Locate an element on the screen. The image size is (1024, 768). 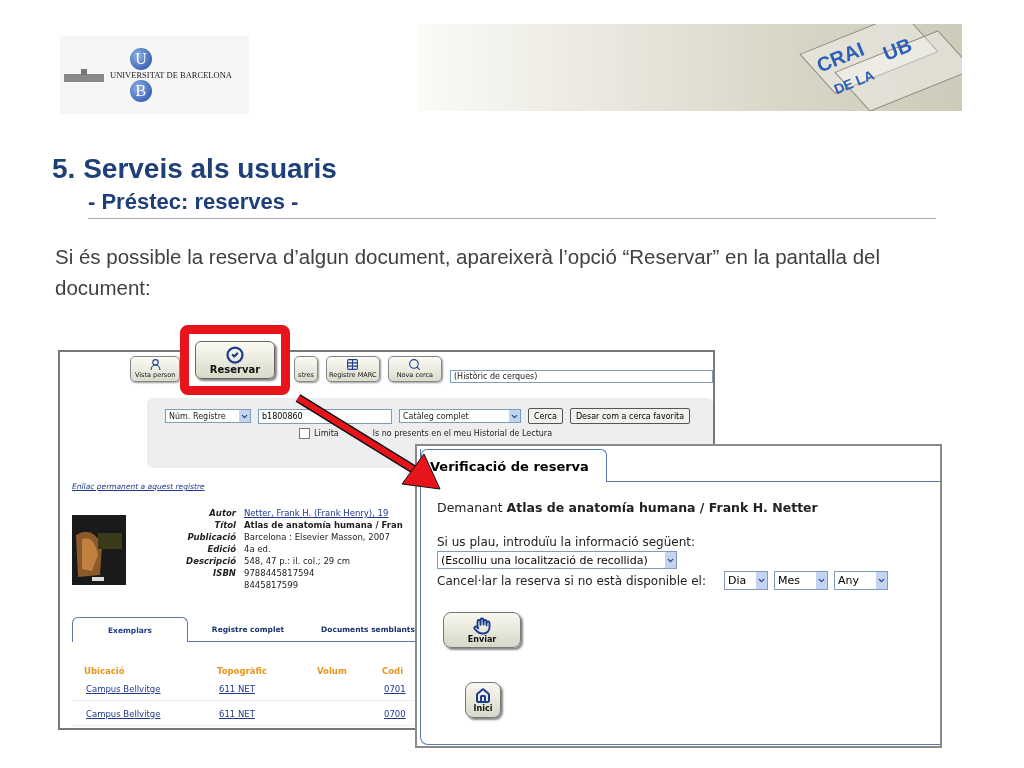
field-label: Publicació is located at coordinates (211, 537).